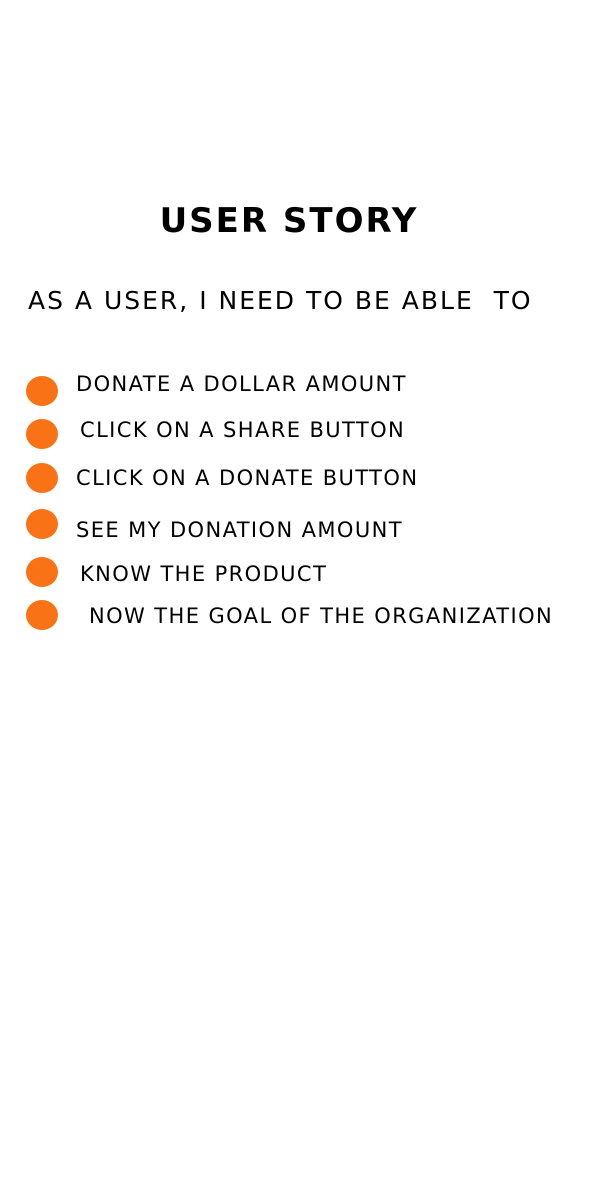 The image size is (600, 1192). I want to click on list-item: DONATE A DOLLAR AMOUNT, so click(300, 390).